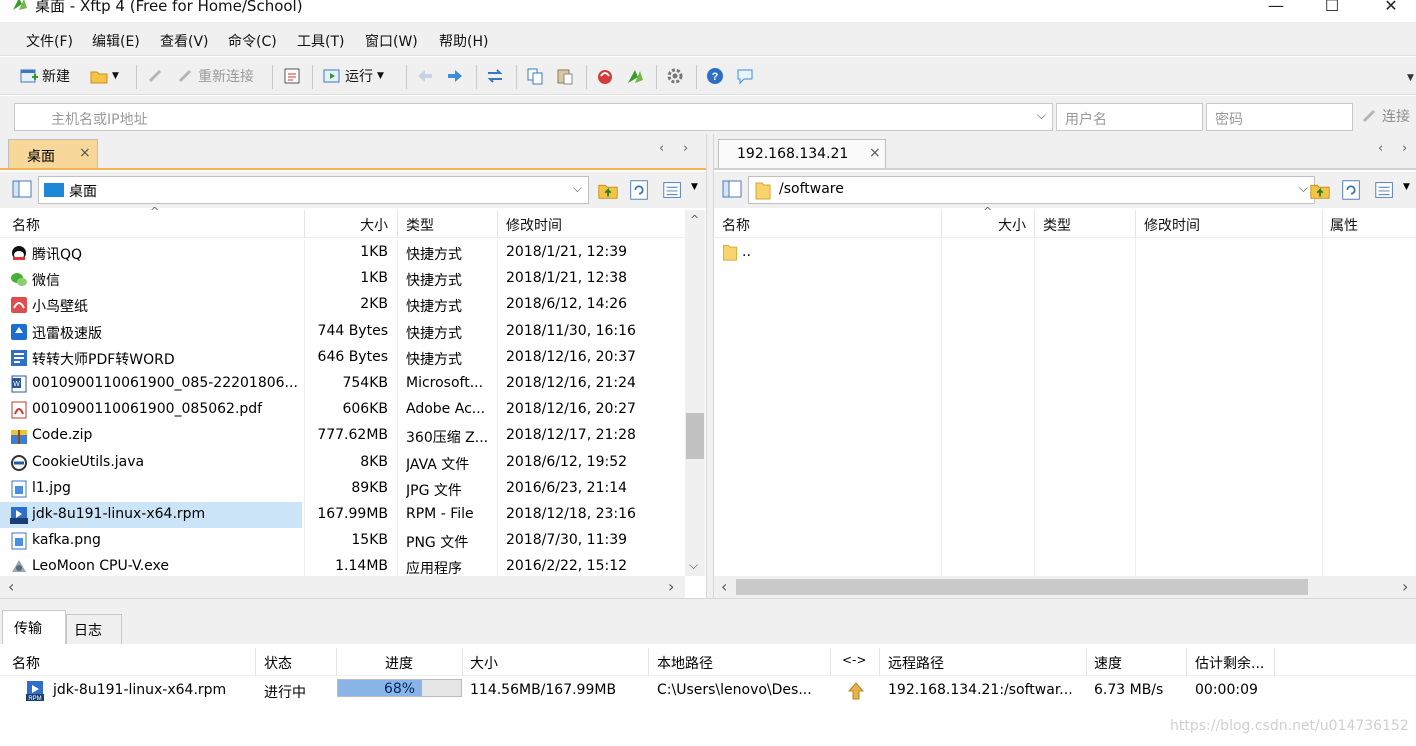 The image size is (1416, 746). I want to click on back-button, so click(425, 76).